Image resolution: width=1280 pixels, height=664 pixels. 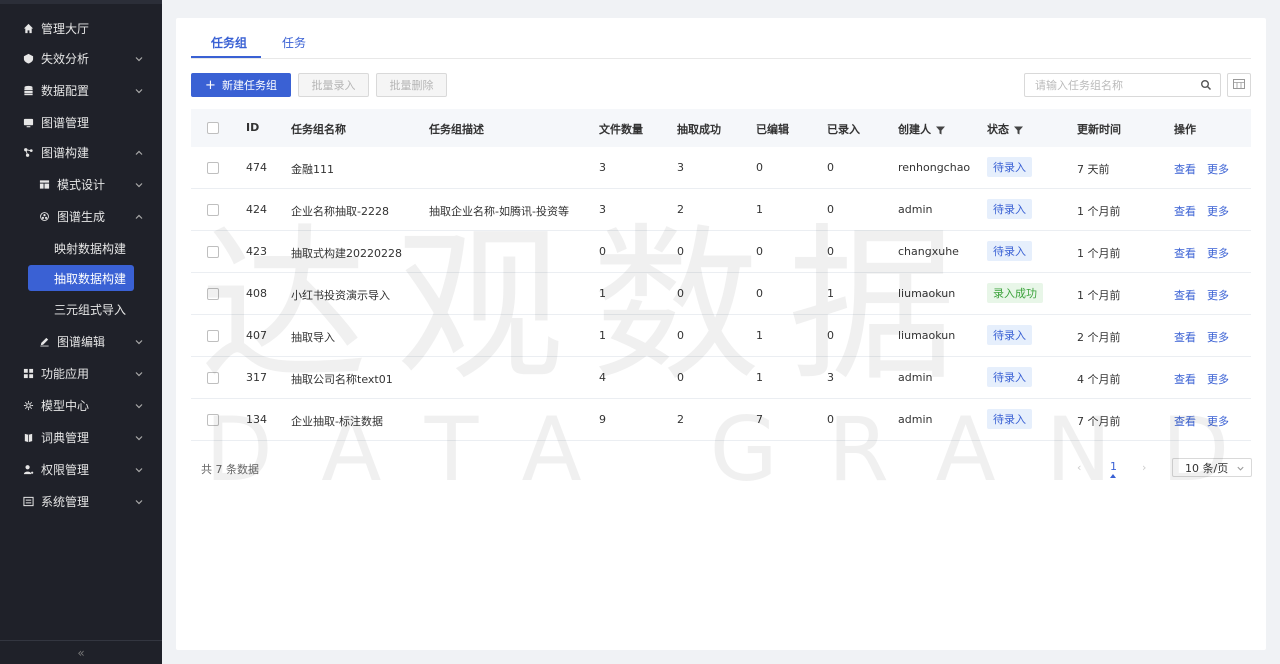 I want to click on table-row: 408 小红书投资演示导入 1 0 0 1 liumaokun 1 个月前 录入成功 查看 更多, so click(x=721, y=294).